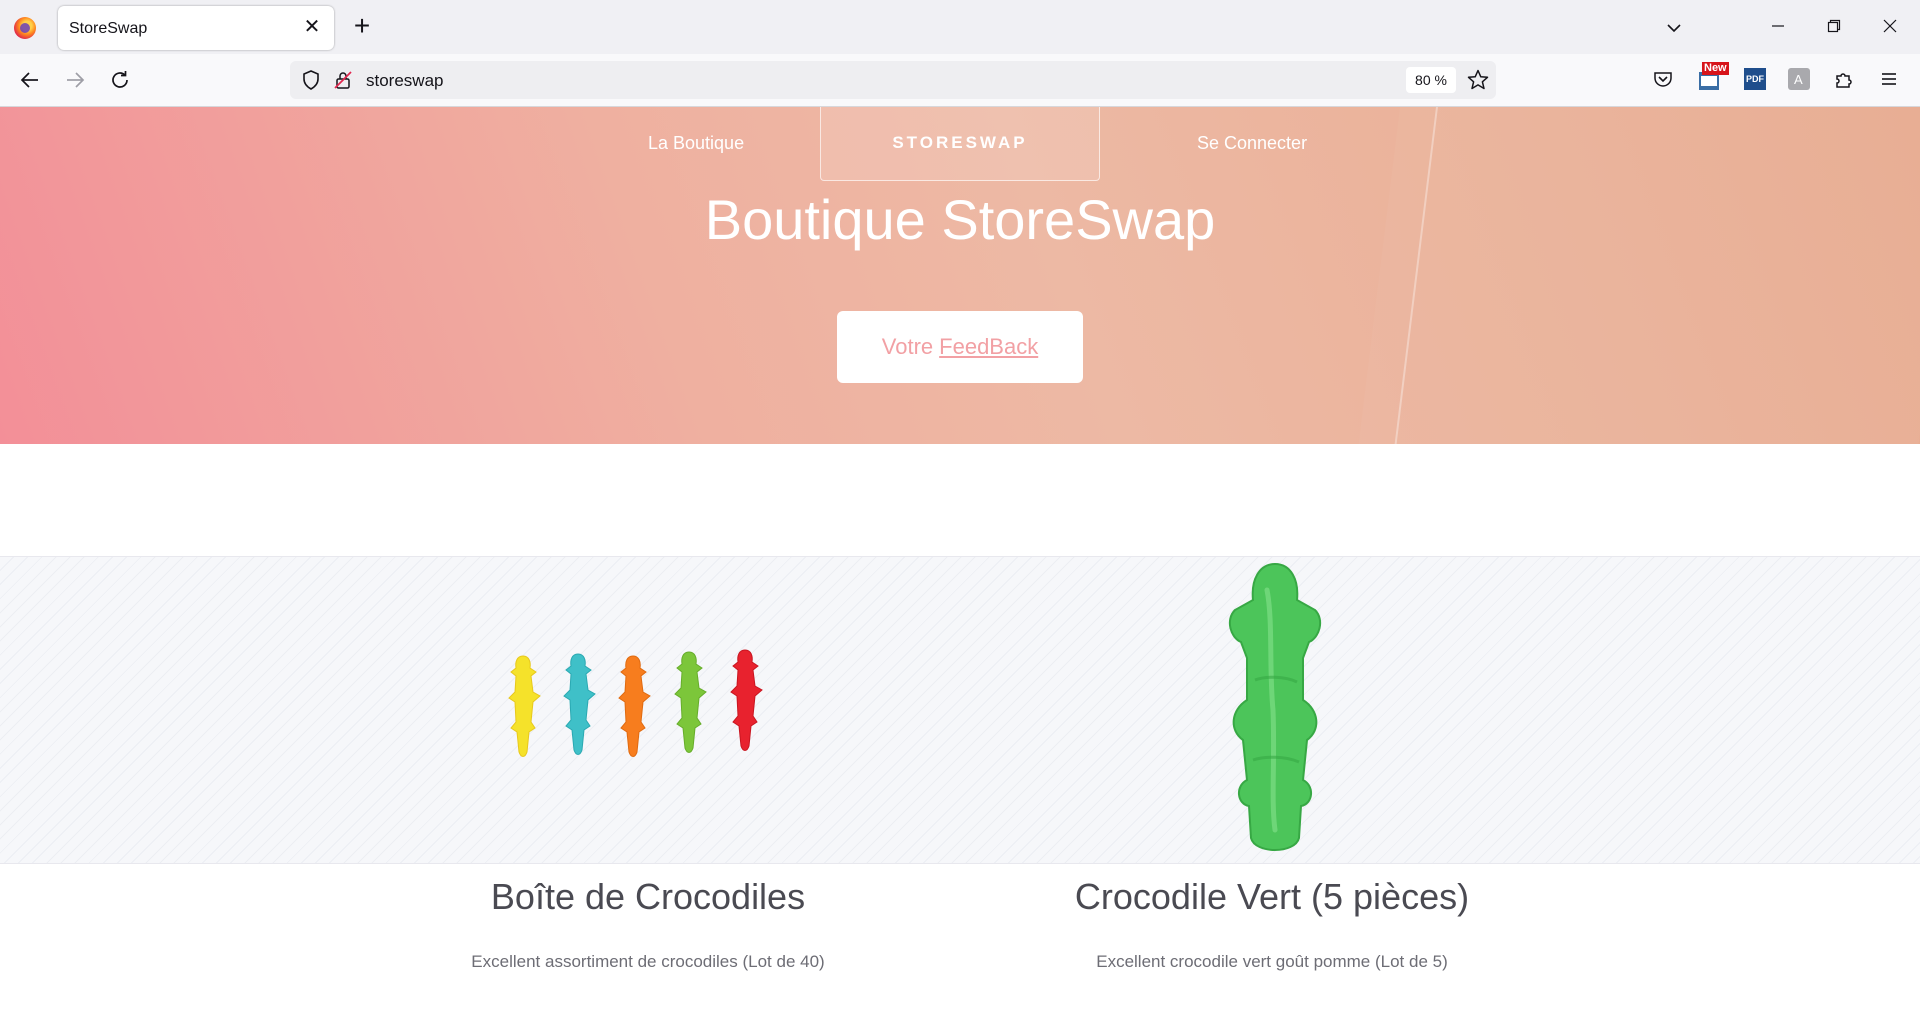  I want to click on tab-title: StoreSwap, so click(108, 28).